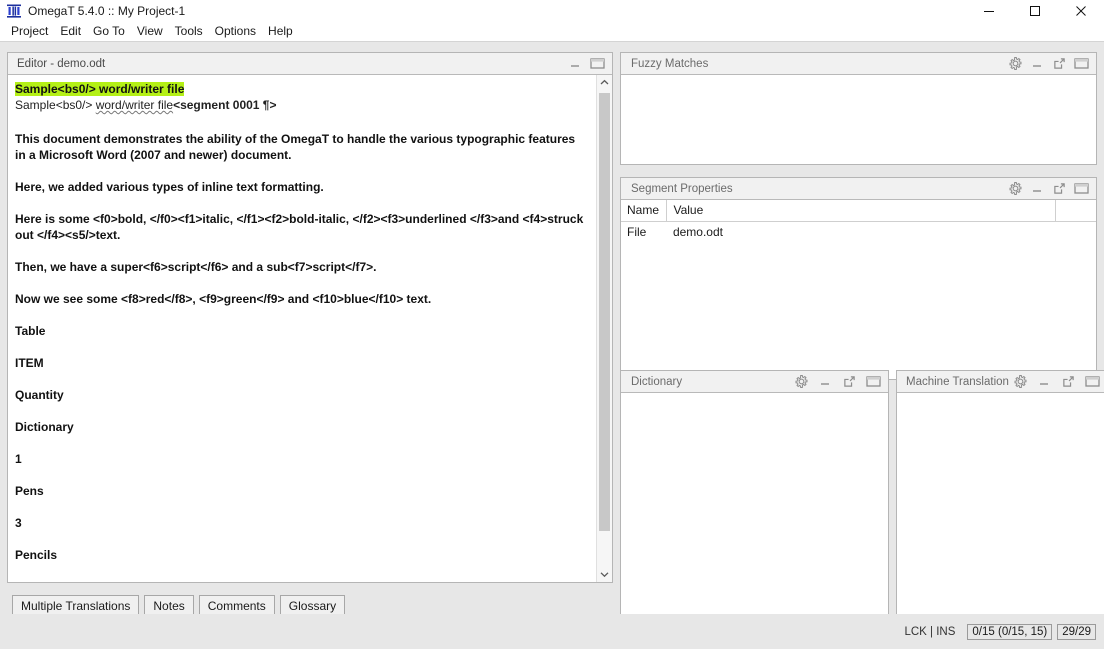 This screenshot has height=649, width=1104. What do you see at coordinates (150, 31) in the screenshot?
I see `menu-item-view: View` at bounding box center [150, 31].